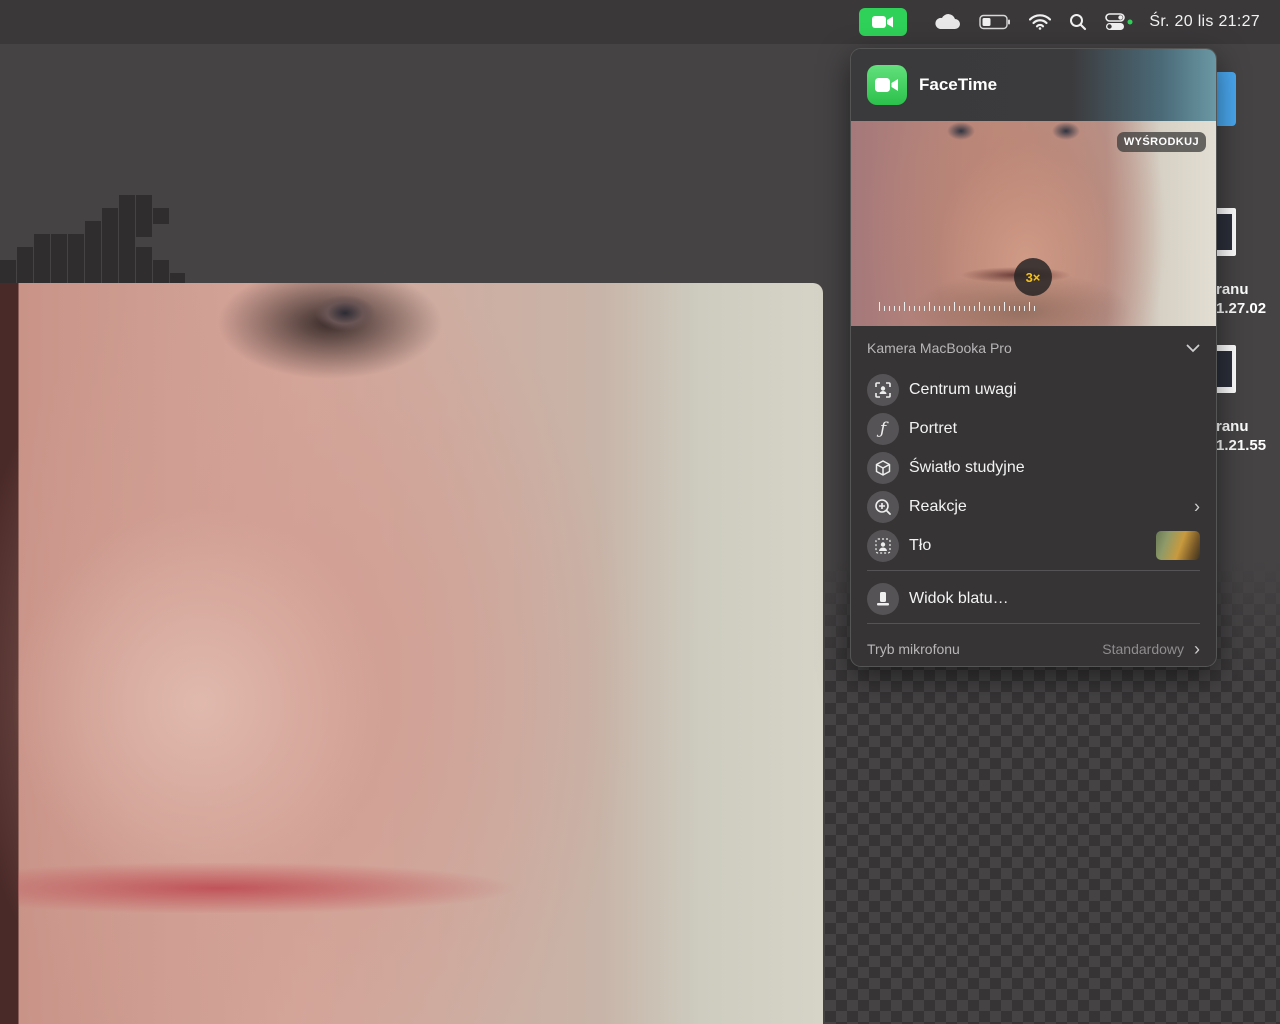 This screenshot has width=1280, height=1024. What do you see at coordinates (1033, 506) in the screenshot?
I see `menu-item-reactions: Reakcje ›` at bounding box center [1033, 506].